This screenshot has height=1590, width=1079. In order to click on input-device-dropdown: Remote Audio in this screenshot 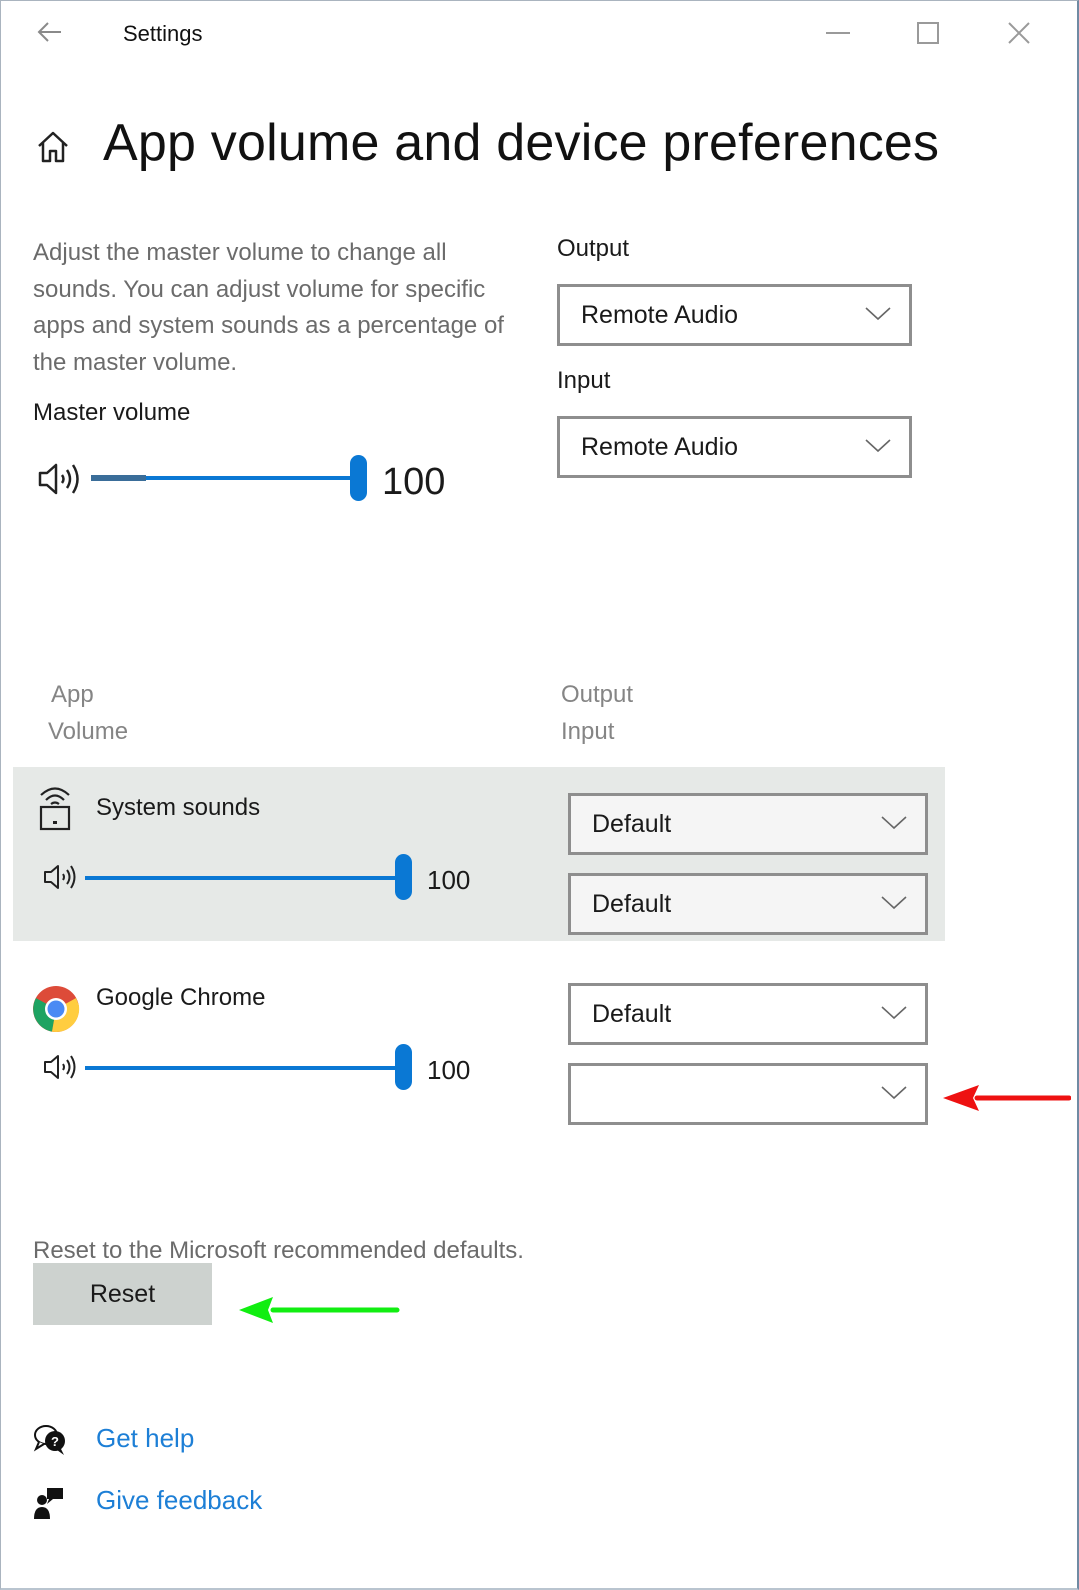, I will do `click(734, 447)`.